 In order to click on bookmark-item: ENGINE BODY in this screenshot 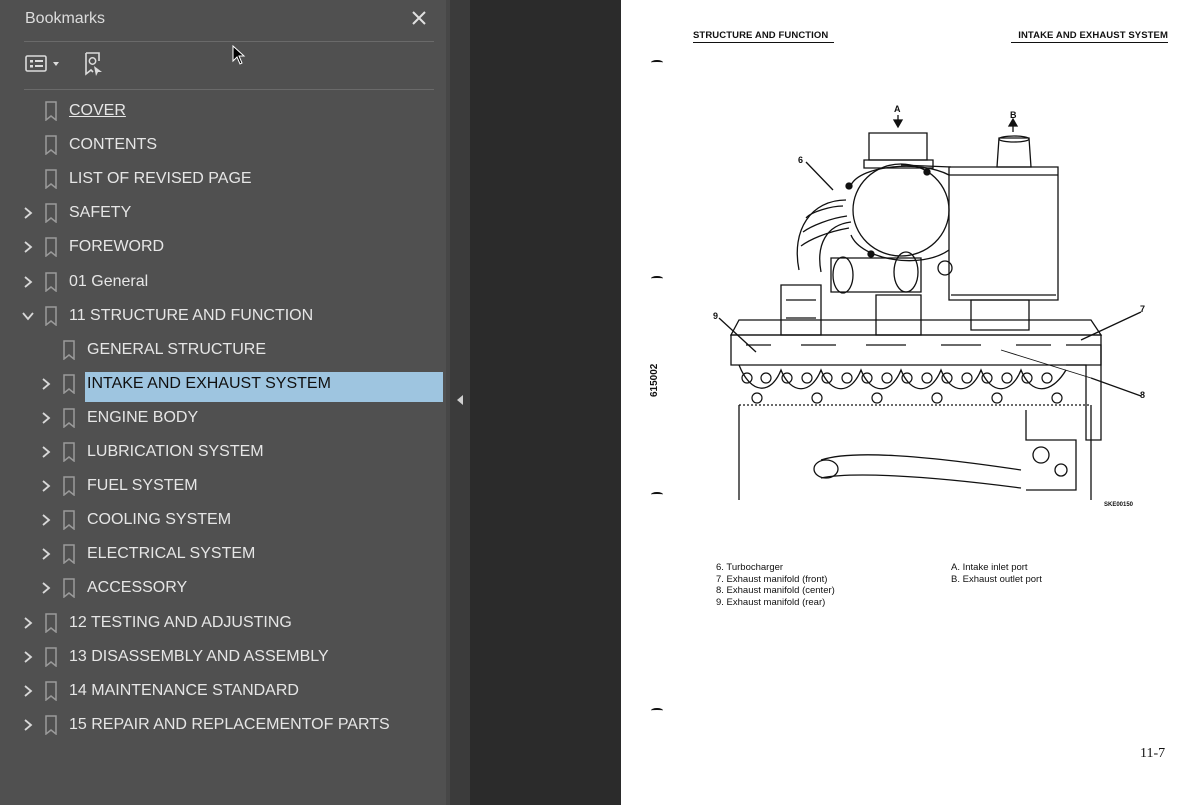, I will do `click(225, 418)`.